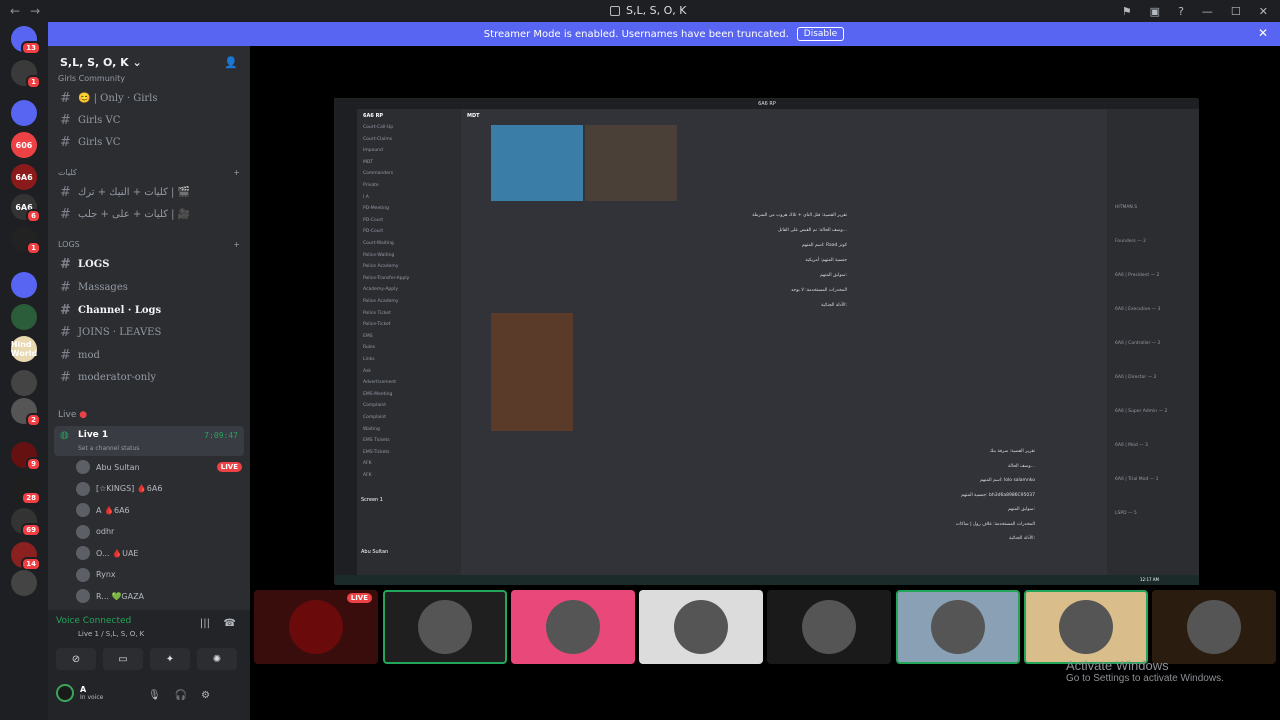  What do you see at coordinates (373, 151) in the screenshot?
I see `stream-channel-item: Impound` at bounding box center [373, 151].